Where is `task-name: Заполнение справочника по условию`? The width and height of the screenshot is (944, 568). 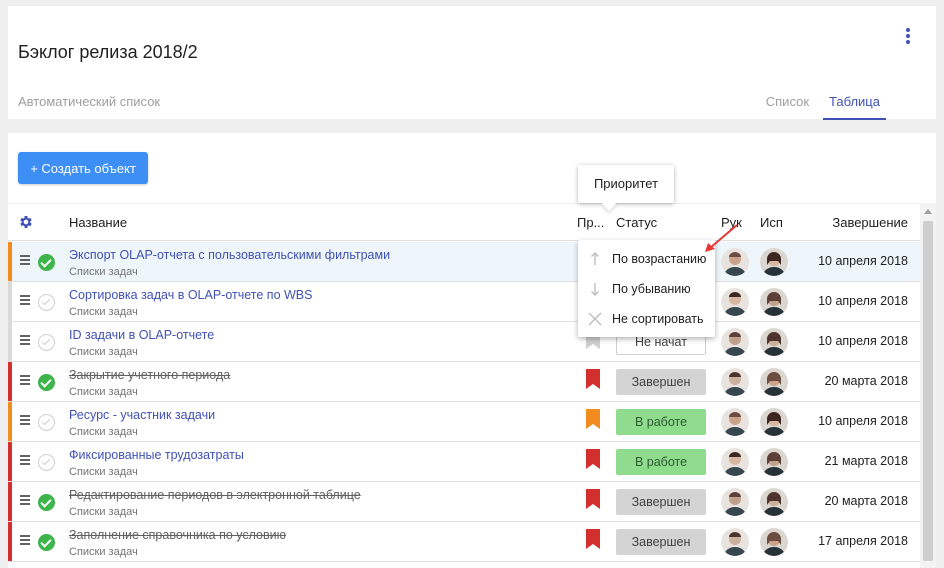 task-name: Заполнение справочника по условию is located at coordinates (177, 535).